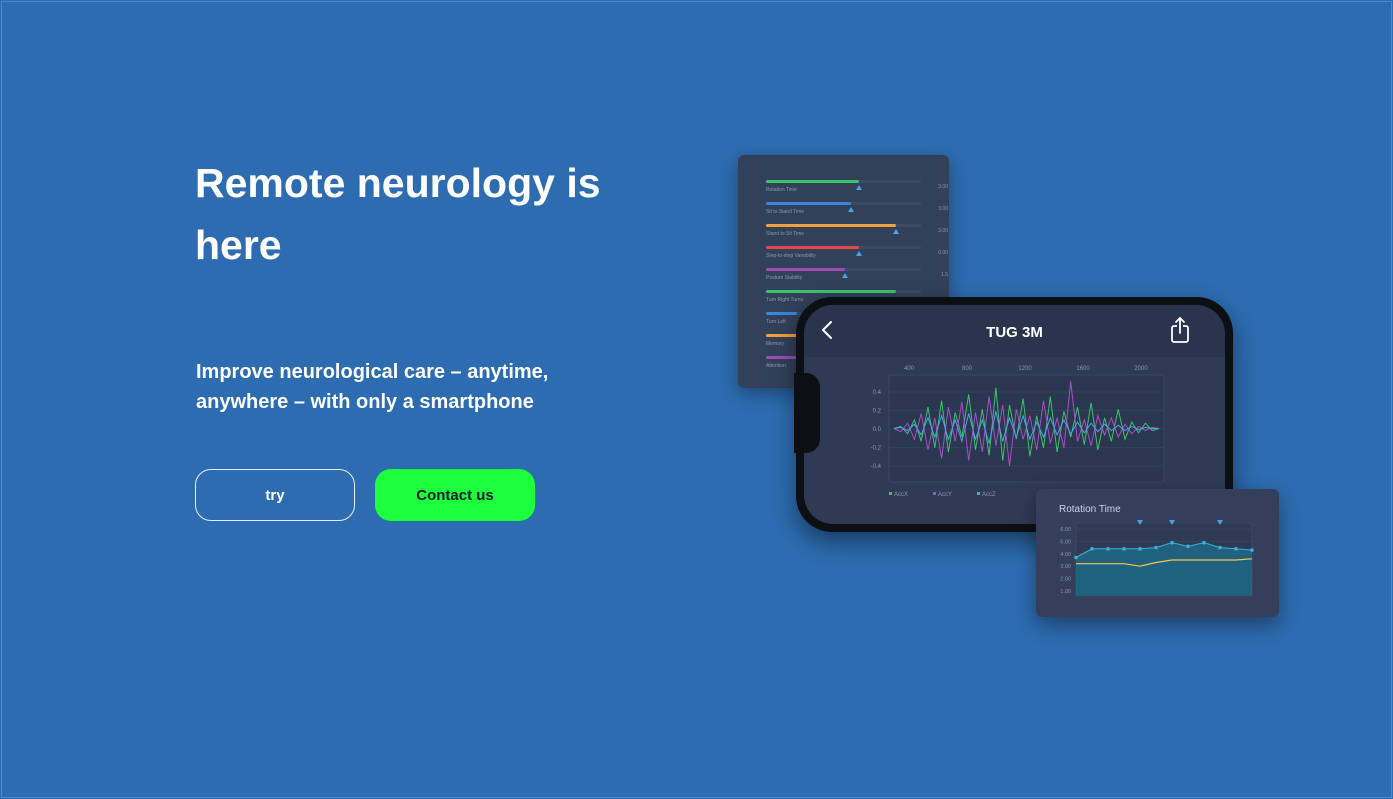  I want to click on metric-row: Stand to Sit Time 3.00, so click(857, 234).